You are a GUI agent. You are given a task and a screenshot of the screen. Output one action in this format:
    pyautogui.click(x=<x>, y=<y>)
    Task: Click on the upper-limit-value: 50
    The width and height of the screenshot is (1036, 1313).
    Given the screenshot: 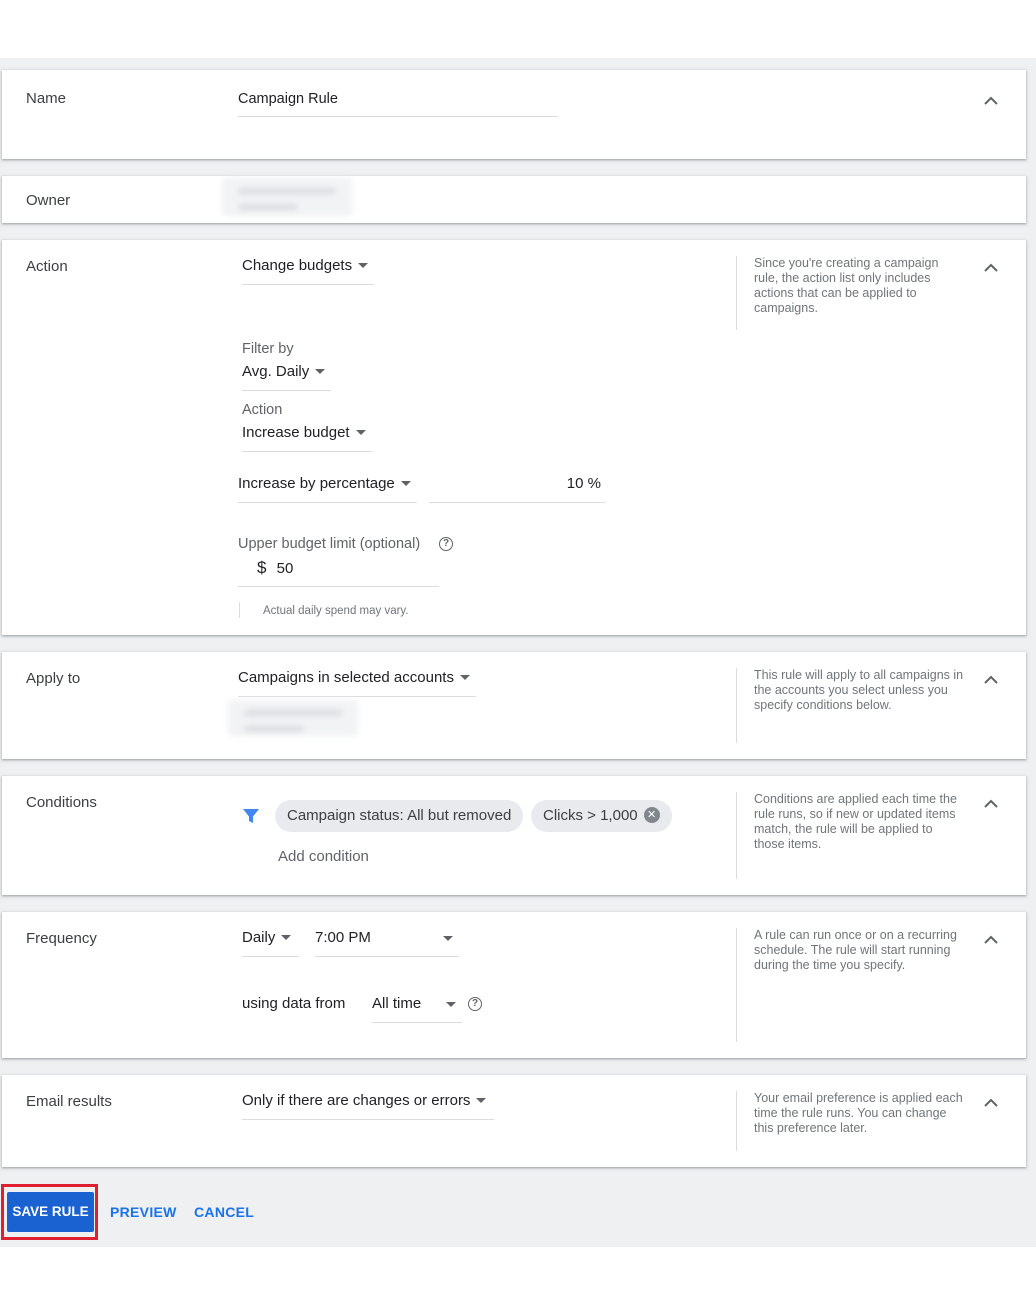 What is the action you would take?
    pyautogui.click(x=285, y=568)
    